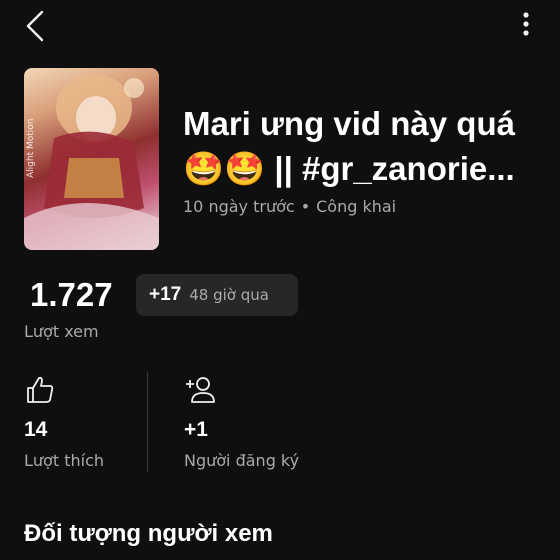  I want to click on views-label: Lượt xem, so click(61, 331).